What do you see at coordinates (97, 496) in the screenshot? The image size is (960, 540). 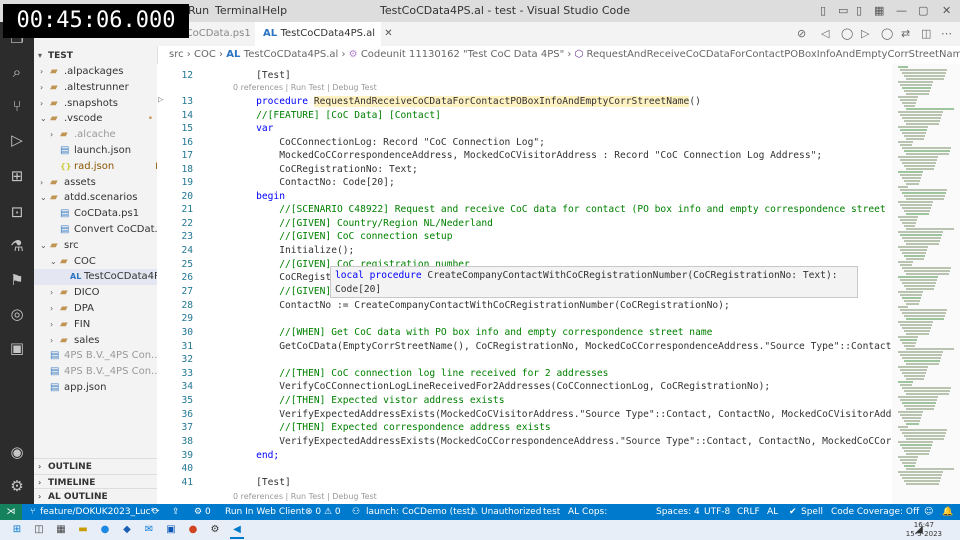 I see `al-outline-panel-header: › AL OUTLINE` at bounding box center [97, 496].